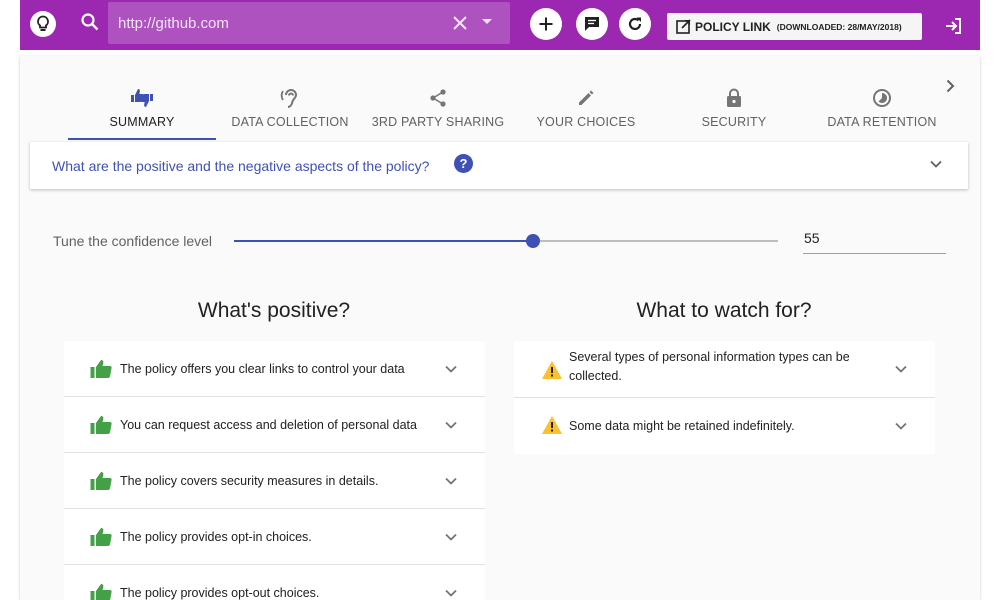 The width and height of the screenshot is (1000, 600). I want to click on policy-link-button: POLICY LINK (DOWNLOADED: 28/MAY/2018), so click(794, 26).